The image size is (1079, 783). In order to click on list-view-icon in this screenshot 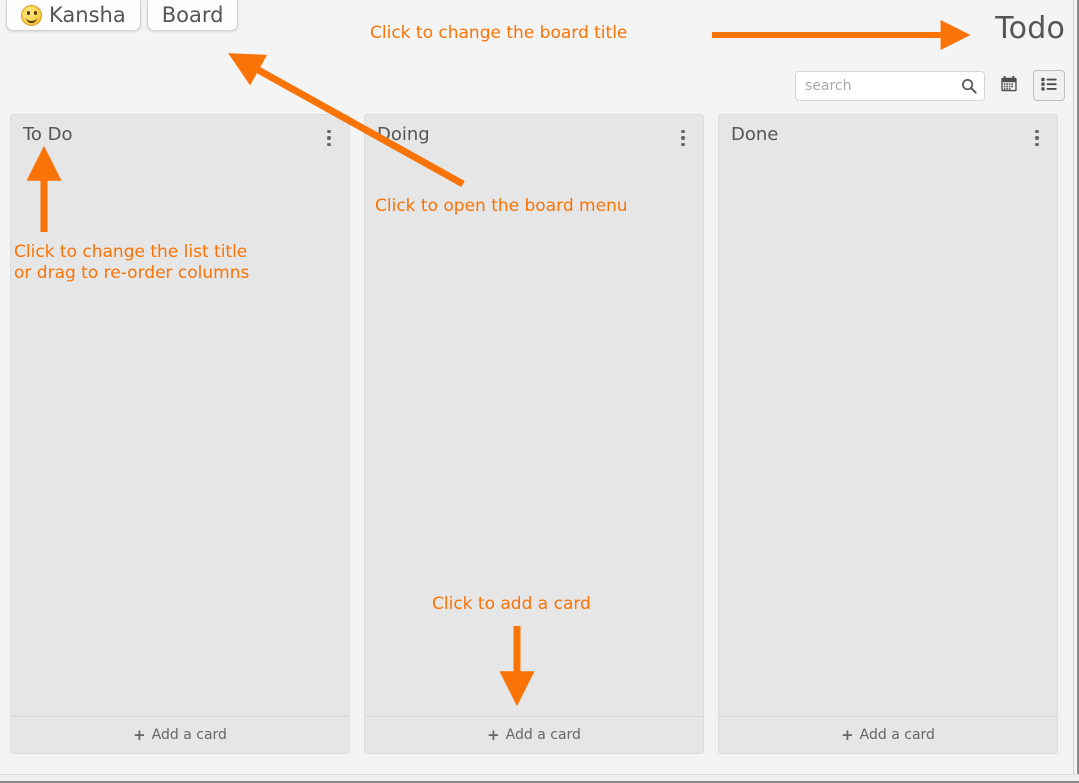, I will do `click(1049, 86)`.